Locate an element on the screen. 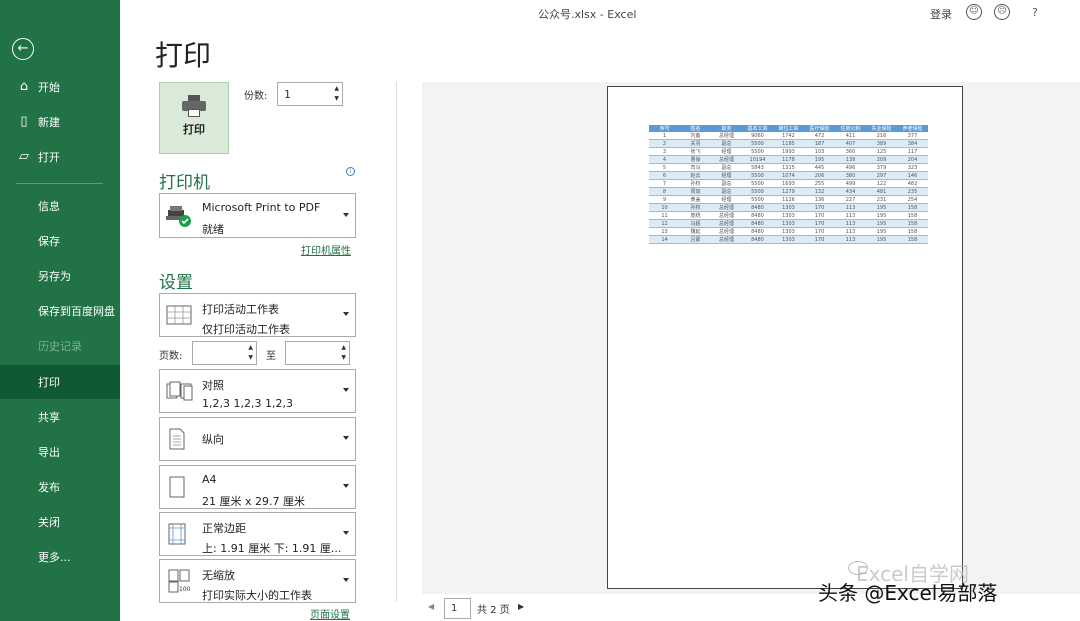 The height and width of the screenshot is (621, 1080). print-button-label: 打印 is located at coordinates (194, 129).